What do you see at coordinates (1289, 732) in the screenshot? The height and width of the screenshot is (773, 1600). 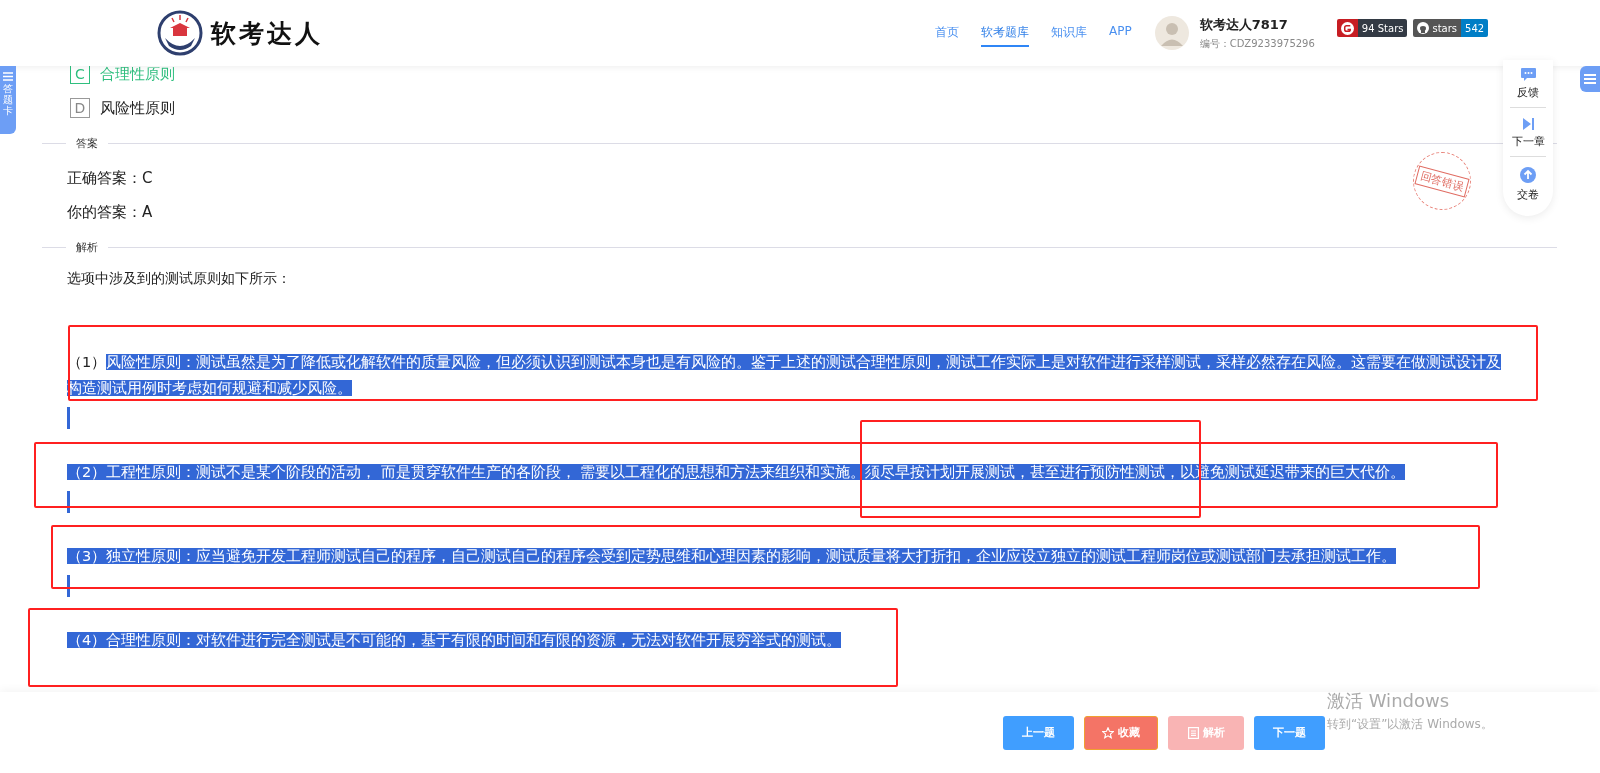 I see `nav-button: 下一题` at bounding box center [1289, 732].